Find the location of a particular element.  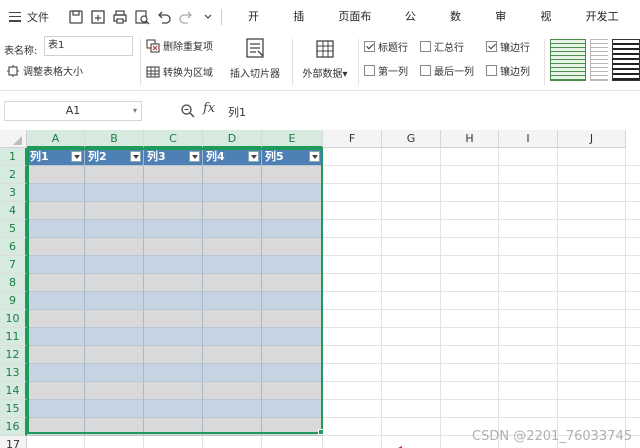

tab-home: 开始 is located at coordinates (258, 28).